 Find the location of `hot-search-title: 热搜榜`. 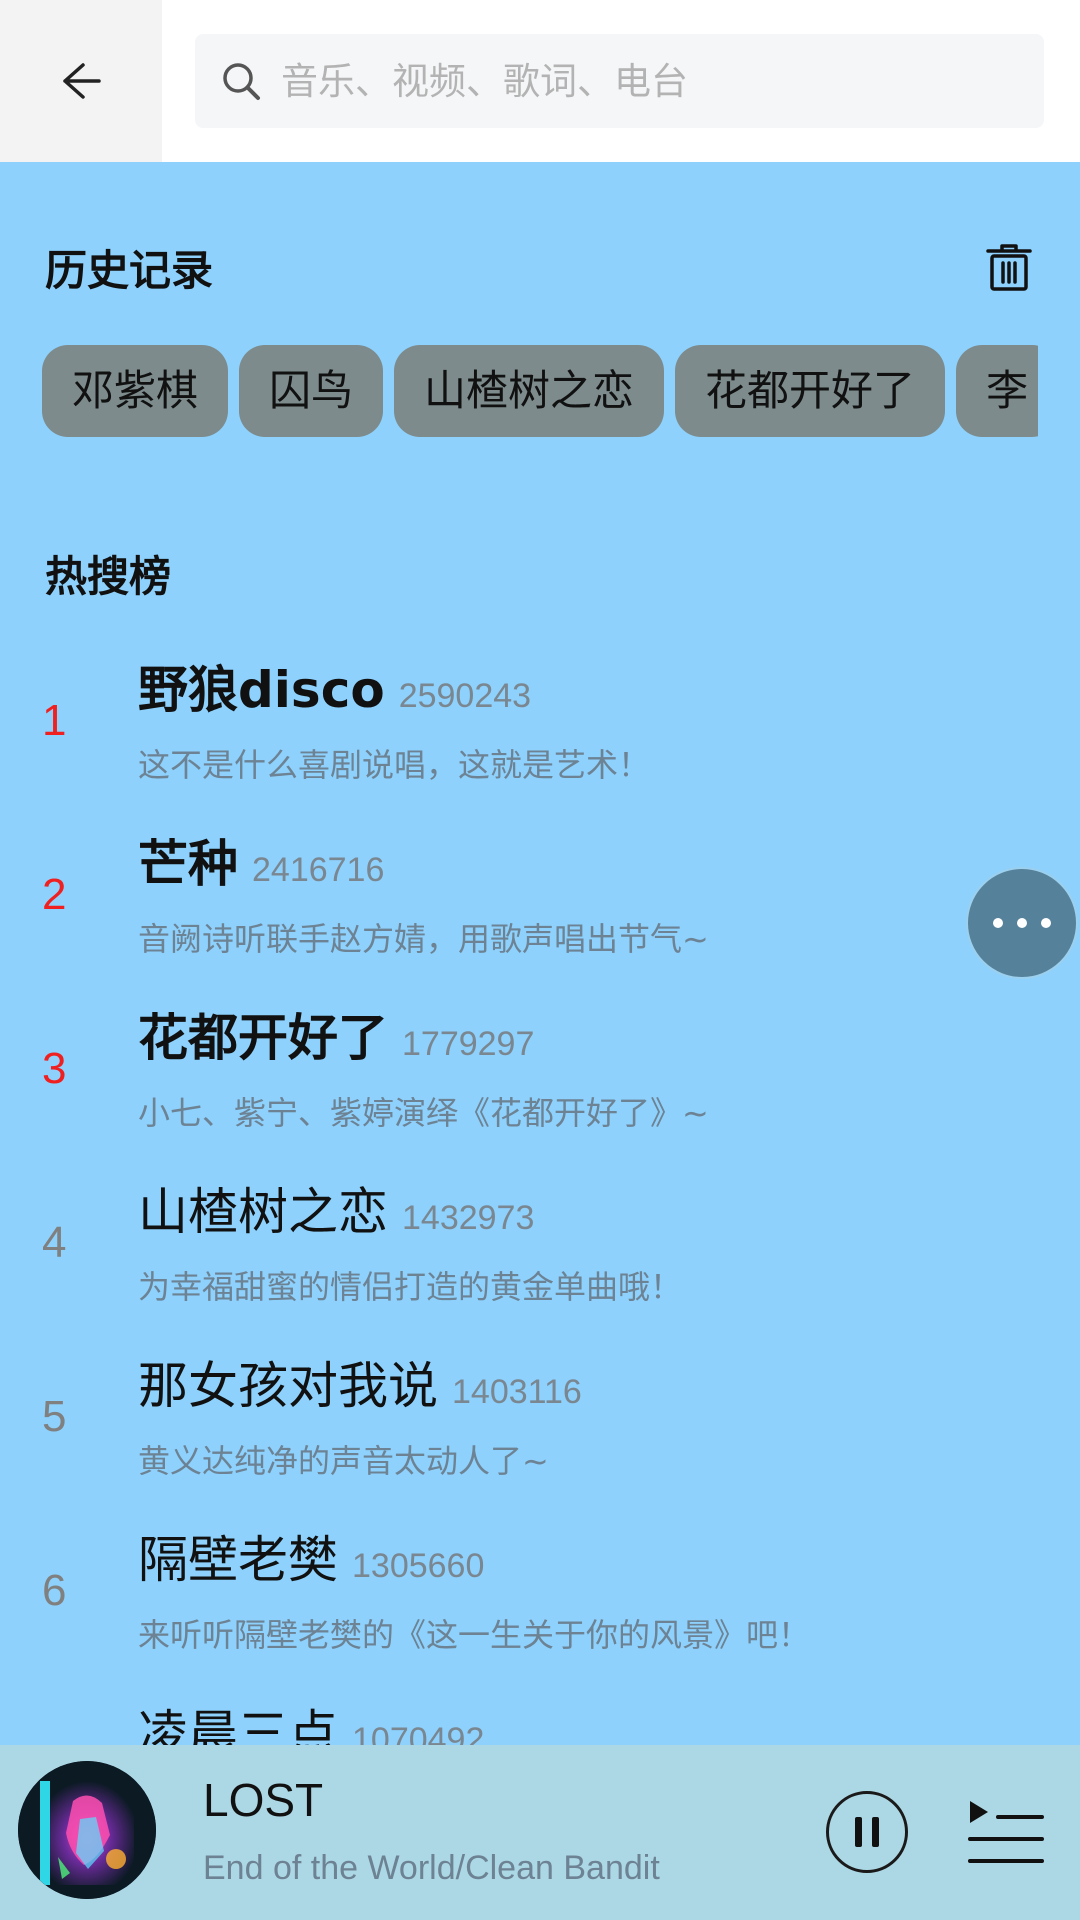

hot-search-title: 热搜榜 is located at coordinates (108, 576).